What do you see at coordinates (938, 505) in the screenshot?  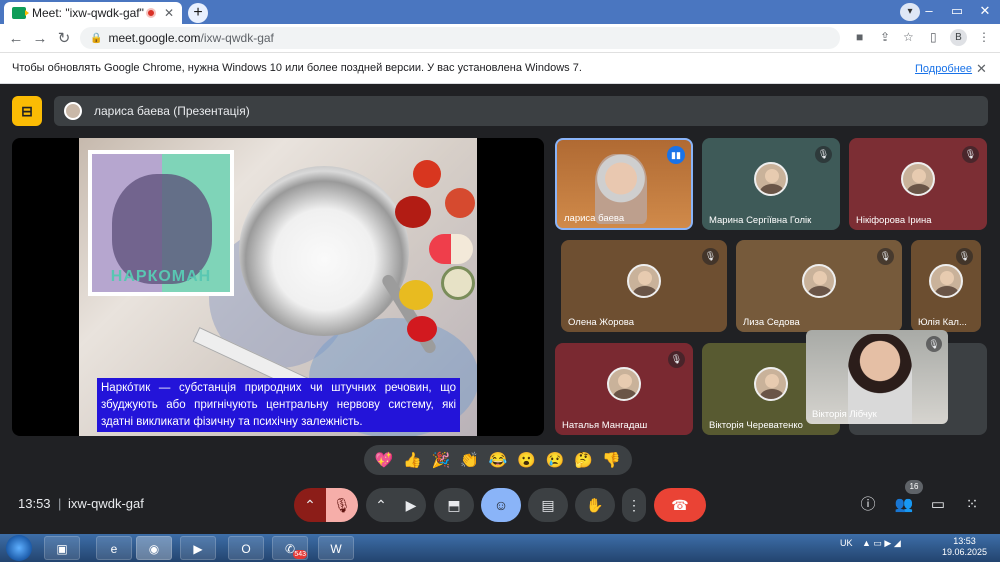 I see `chat-button: ▭` at bounding box center [938, 505].